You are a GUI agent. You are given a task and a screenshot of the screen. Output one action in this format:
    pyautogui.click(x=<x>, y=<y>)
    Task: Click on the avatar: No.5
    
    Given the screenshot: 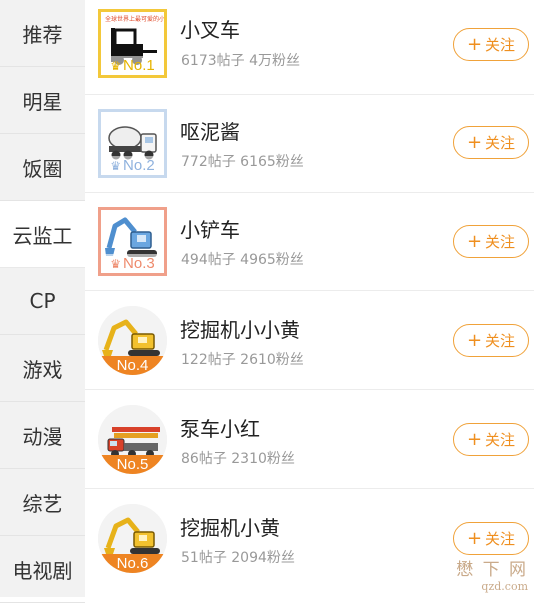 What is the action you would take?
    pyautogui.click(x=132, y=439)
    